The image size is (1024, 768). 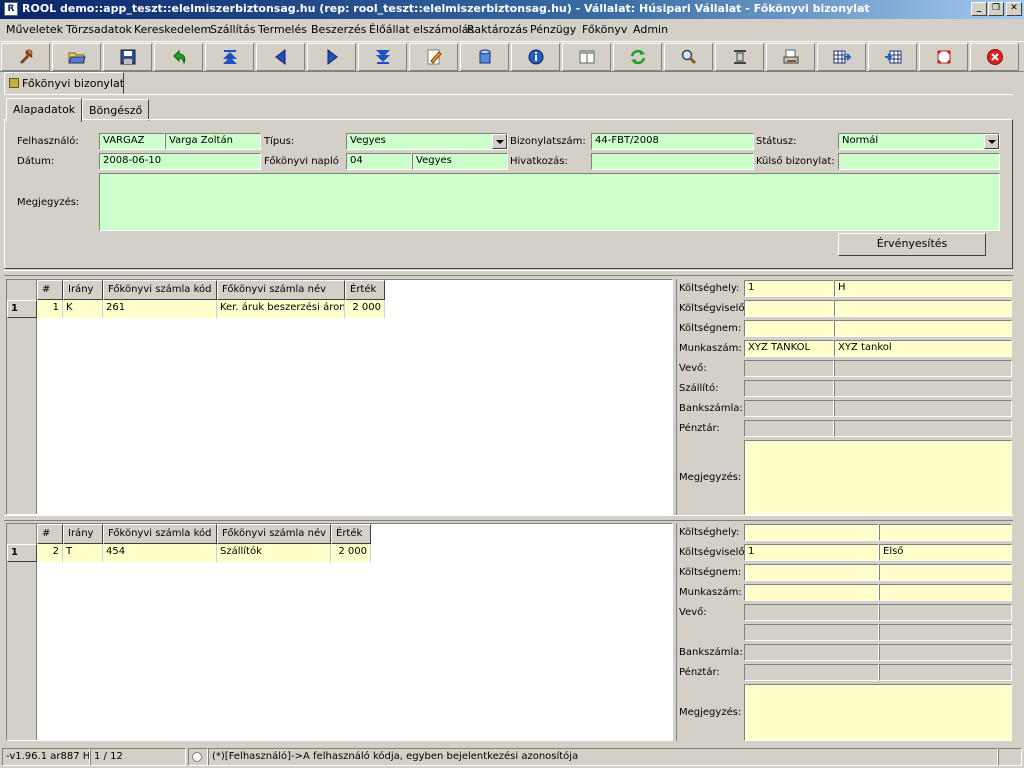 I want to click on munkaszam-name-field: XYZ tankol, so click(x=923, y=348).